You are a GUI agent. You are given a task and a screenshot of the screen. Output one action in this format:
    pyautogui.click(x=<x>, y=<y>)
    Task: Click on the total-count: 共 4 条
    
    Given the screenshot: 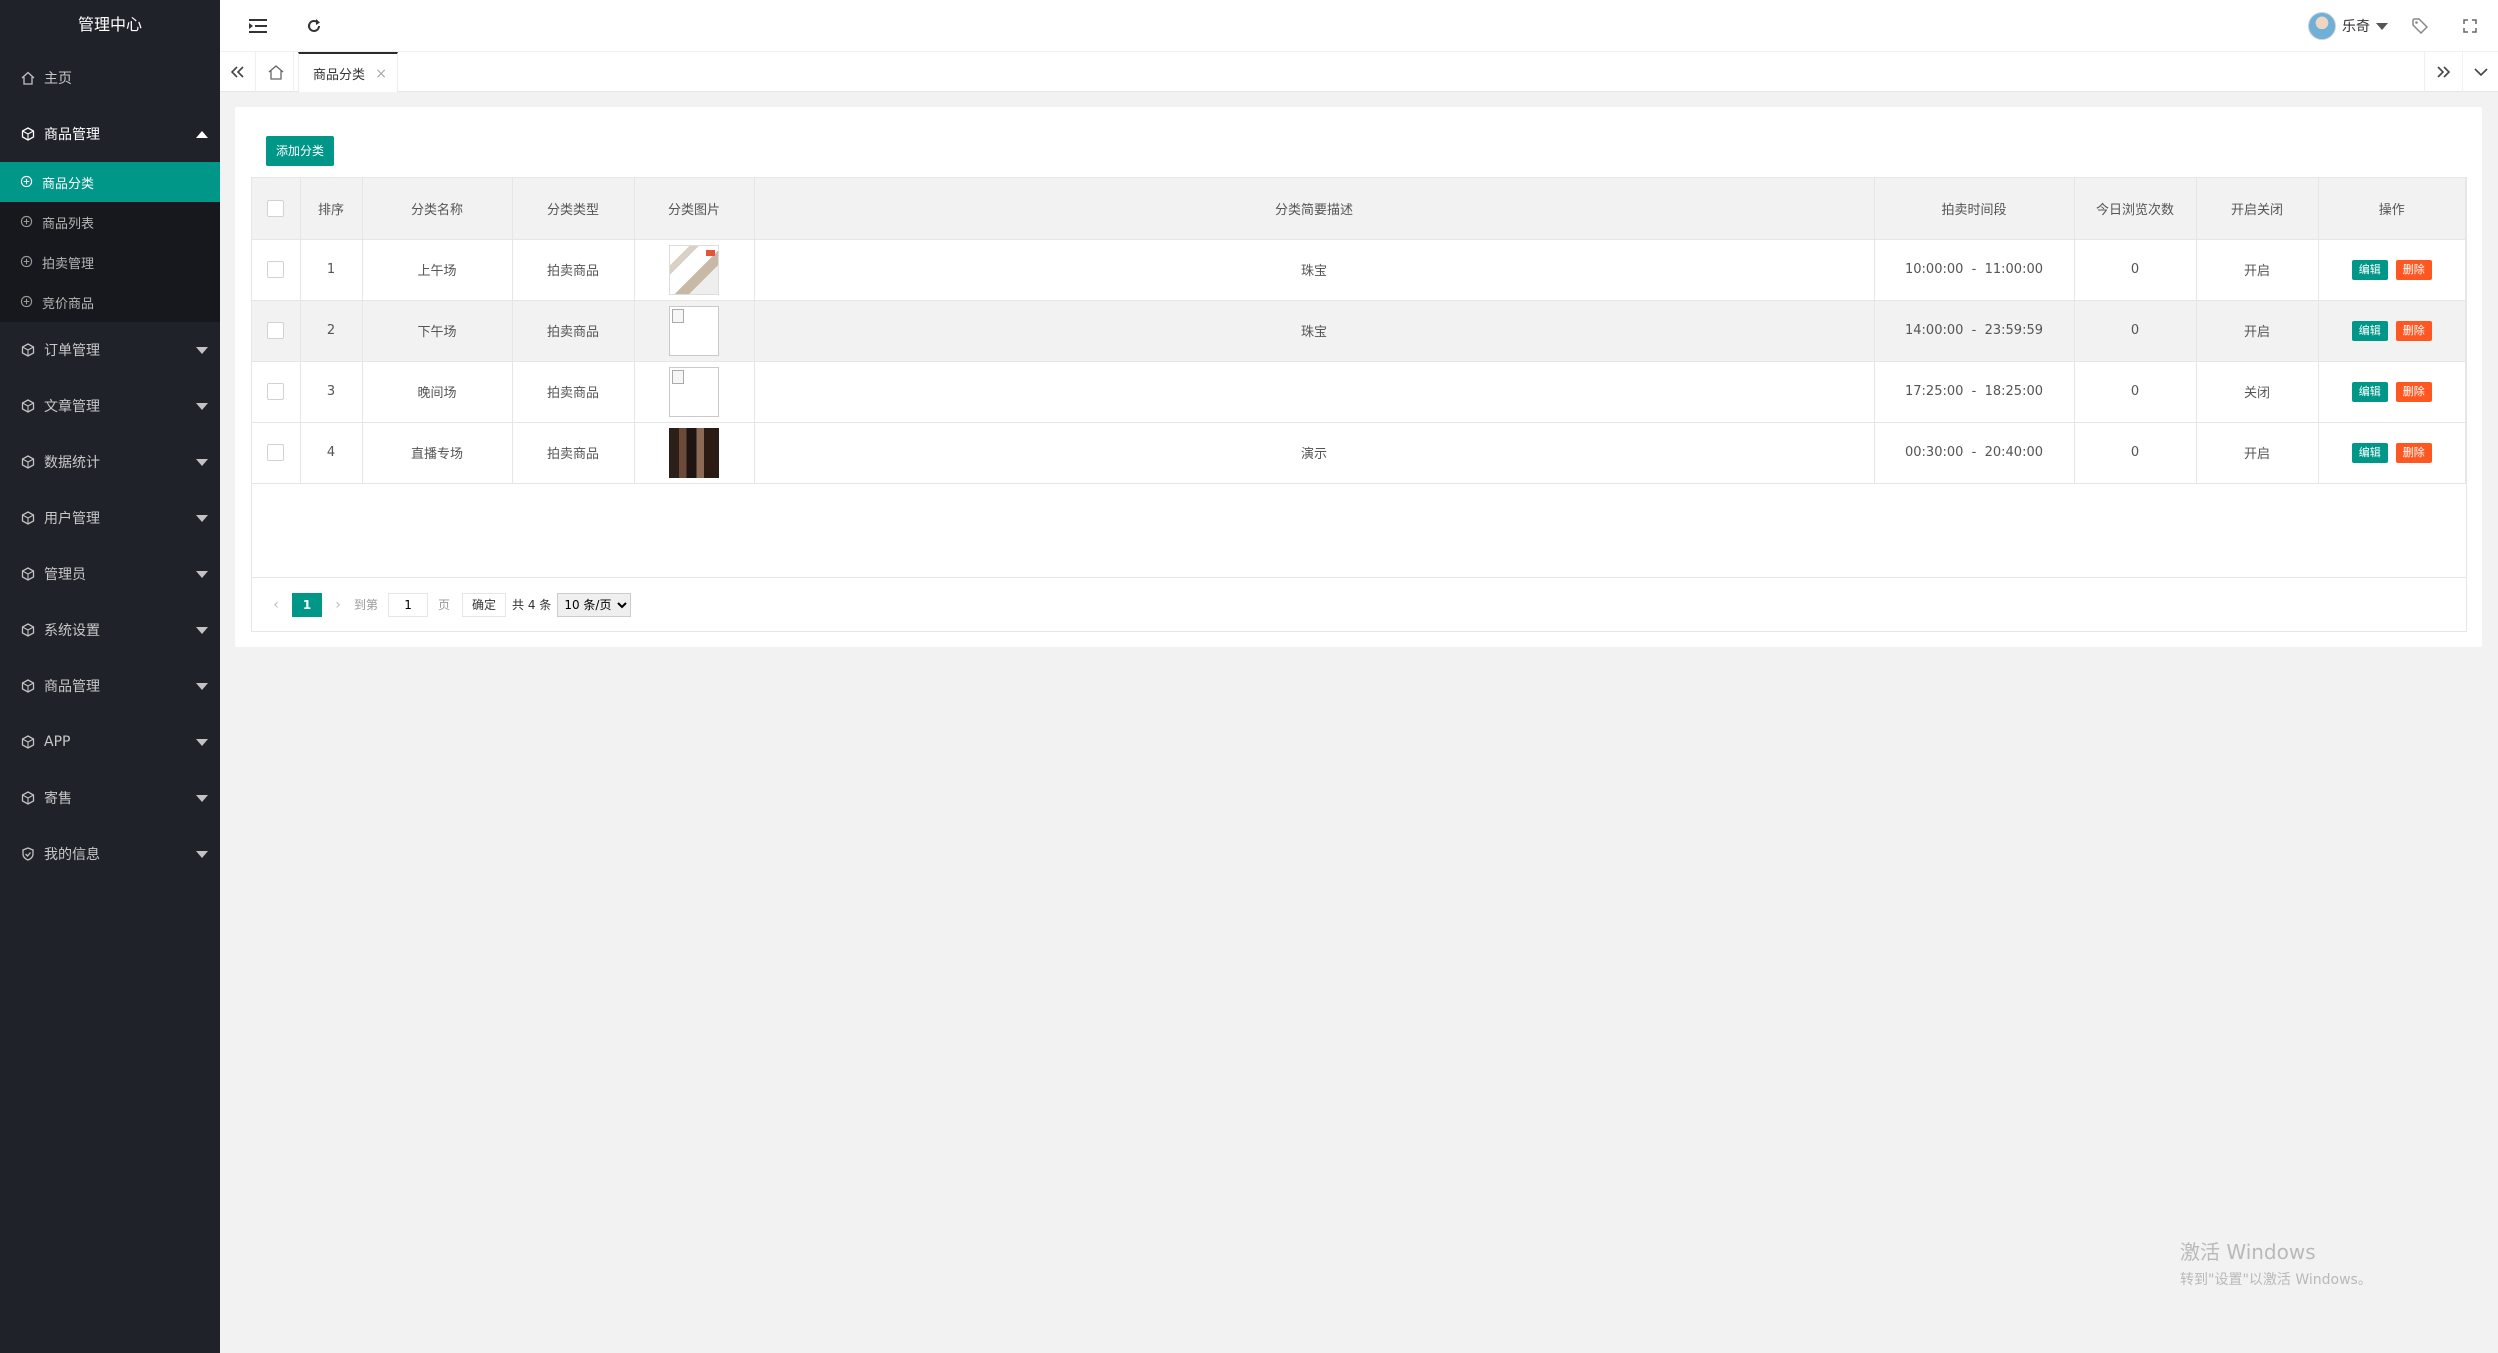 What is the action you would take?
    pyautogui.click(x=532, y=605)
    